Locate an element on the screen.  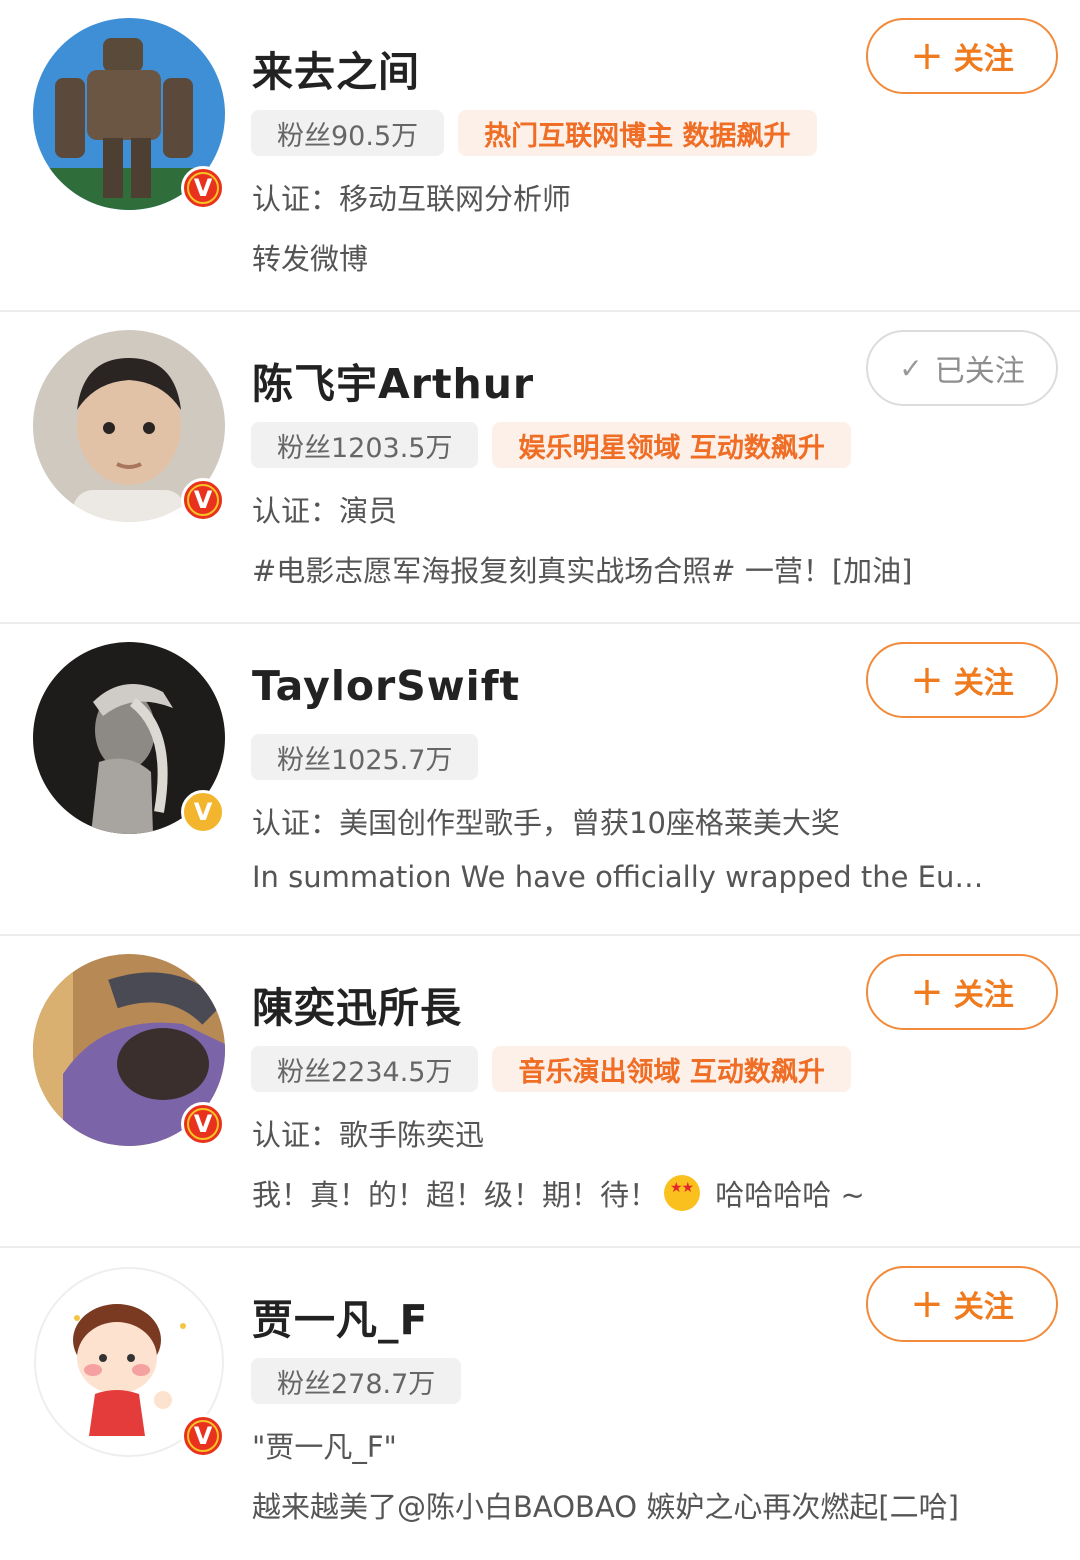
user-name: TaylorSwift is located at coordinates (386, 686).